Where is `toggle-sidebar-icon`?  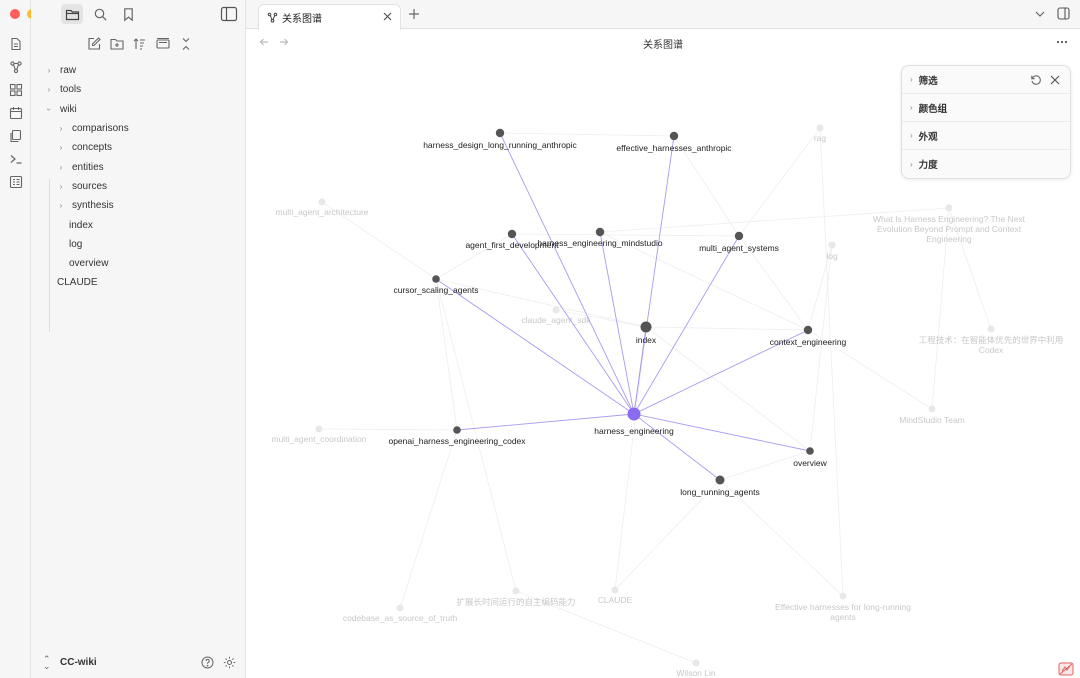 toggle-sidebar-icon is located at coordinates (229, 14).